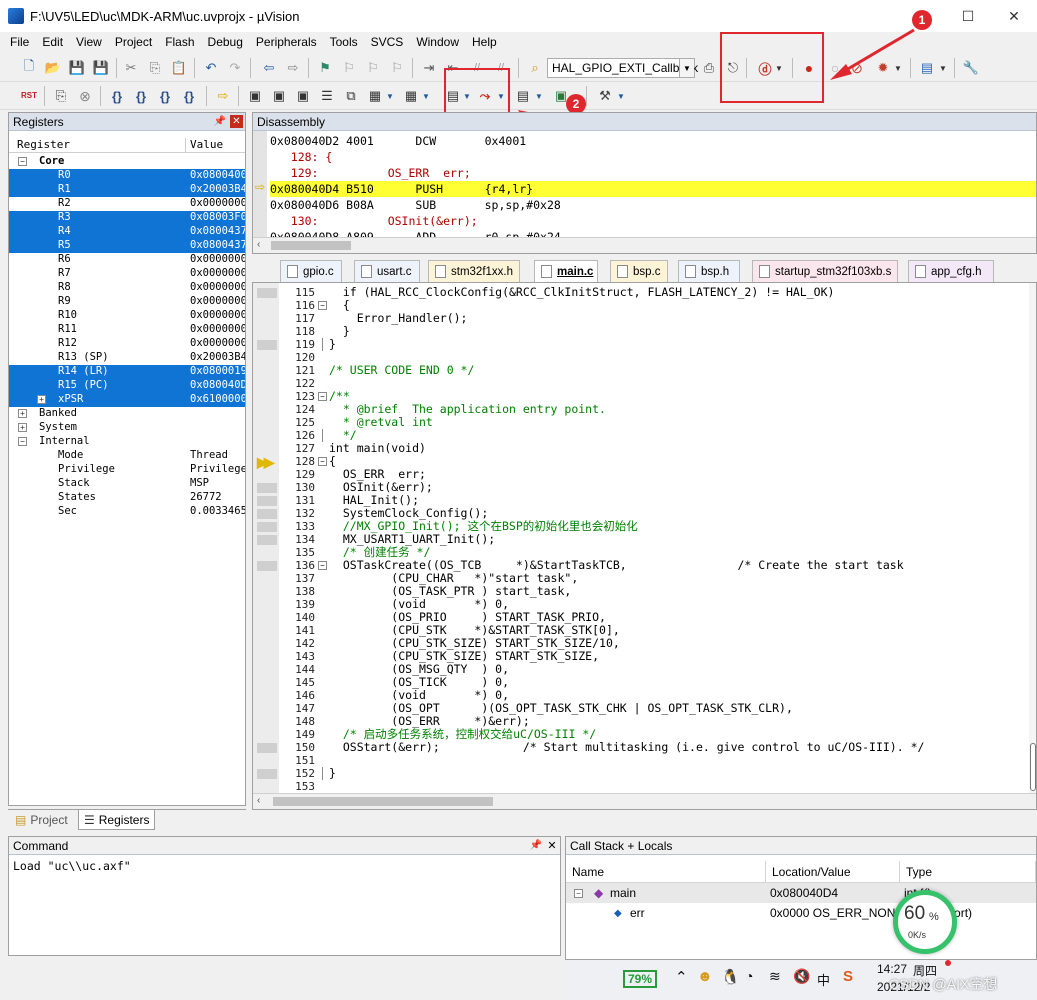 This screenshot has height=1000, width=1037. Describe the element at coordinates (848, 976) in the screenshot. I see `sogou-icon: S` at that location.